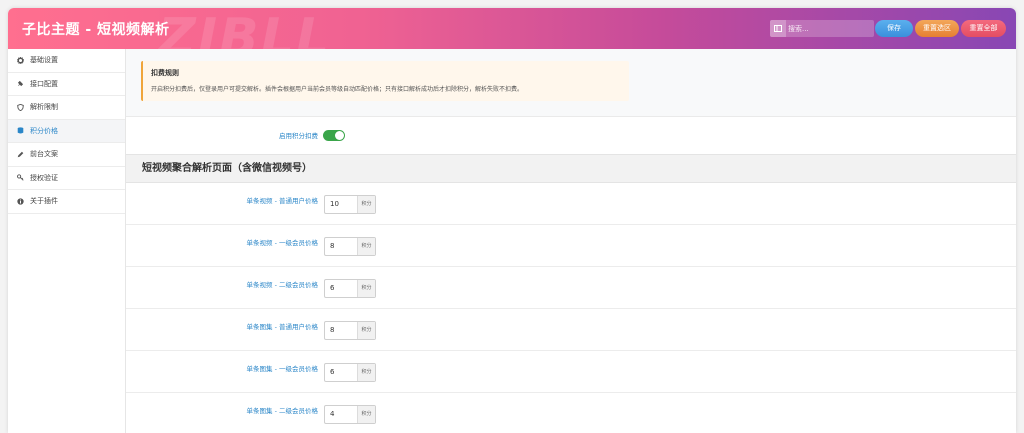 This screenshot has height=433, width=1024. What do you see at coordinates (20, 154) in the screenshot?
I see `pencil-icon` at bounding box center [20, 154].